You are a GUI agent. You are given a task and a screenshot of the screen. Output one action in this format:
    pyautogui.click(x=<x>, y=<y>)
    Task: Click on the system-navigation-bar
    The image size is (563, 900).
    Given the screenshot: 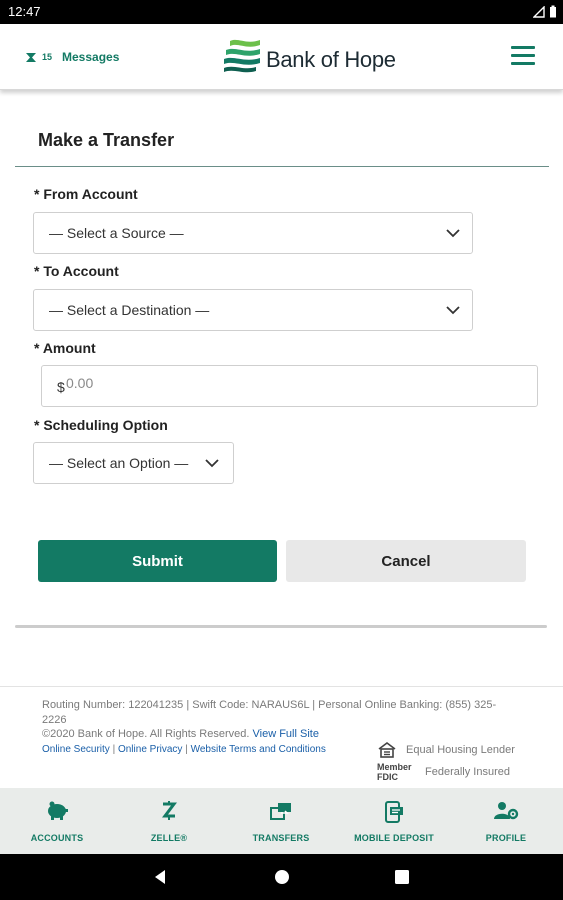 What is the action you would take?
    pyautogui.click(x=281, y=877)
    